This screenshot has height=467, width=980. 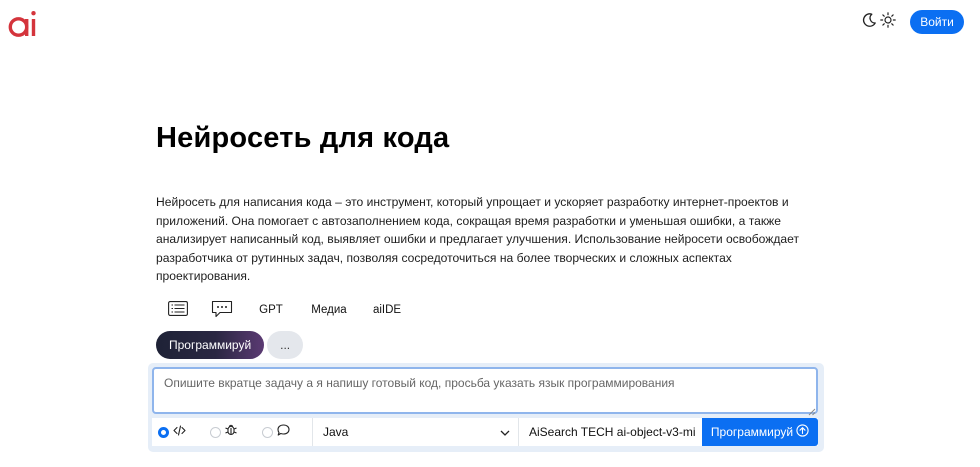 I want to click on model-select: AiSearch TECH ai-object-v3-mi, so click(x=621, y=432).